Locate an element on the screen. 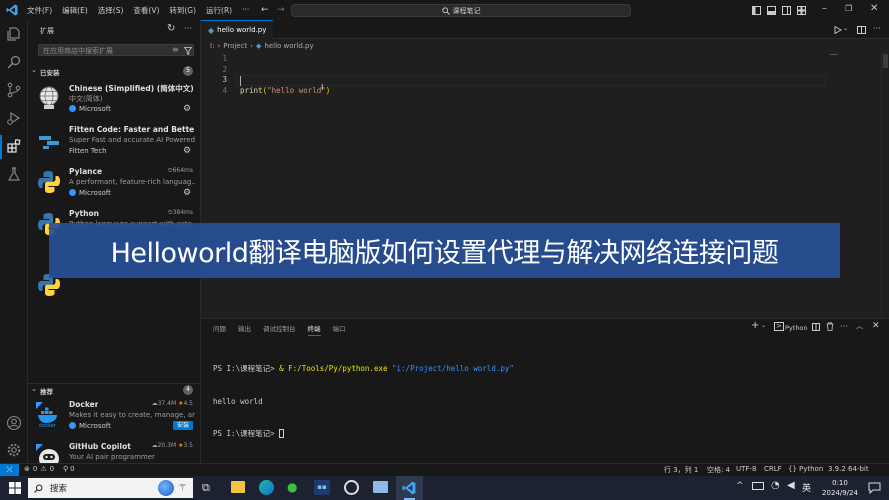 This screenshot has height=500, width=889. mail-icon is located at coordinates (380, 487).